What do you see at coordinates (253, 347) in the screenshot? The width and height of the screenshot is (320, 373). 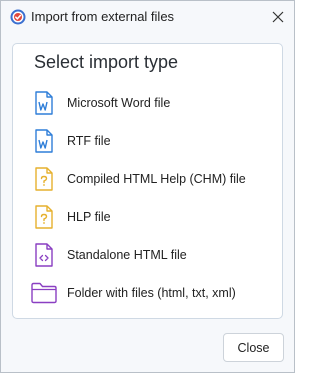 I see `close-button: Close` at bounding box center [253, 347].